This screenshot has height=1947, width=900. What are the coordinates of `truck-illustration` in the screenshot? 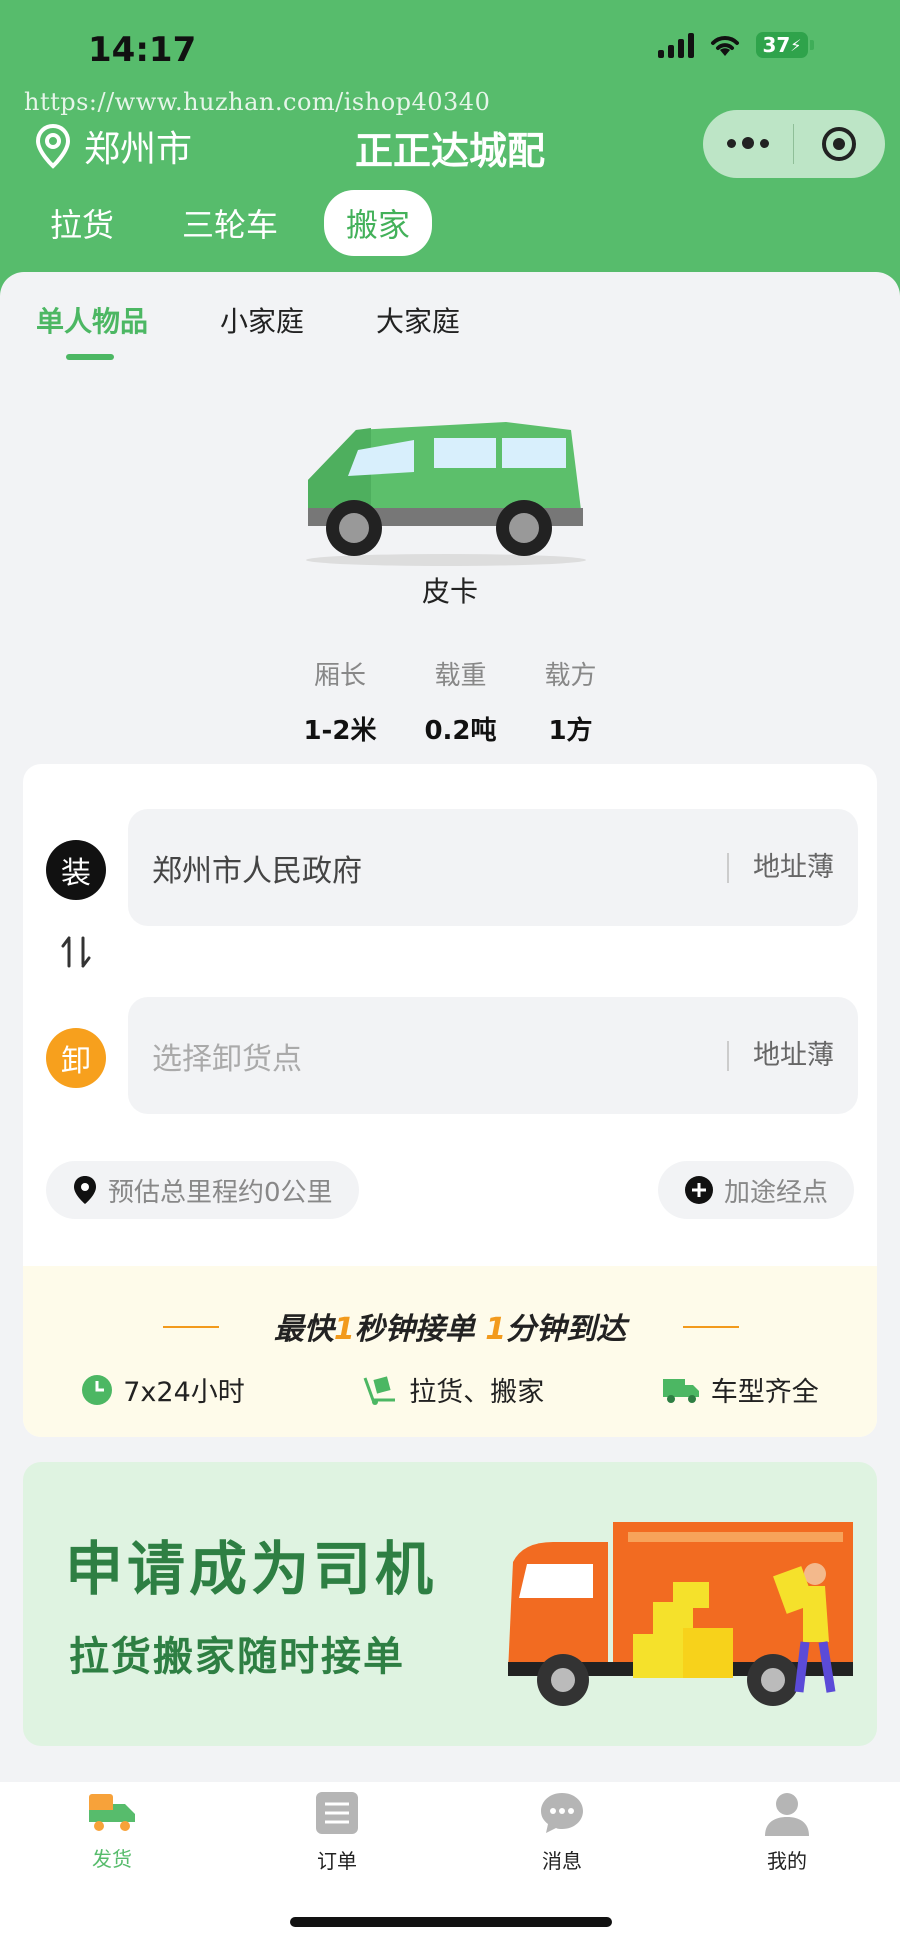 It's located at (680, 1614).